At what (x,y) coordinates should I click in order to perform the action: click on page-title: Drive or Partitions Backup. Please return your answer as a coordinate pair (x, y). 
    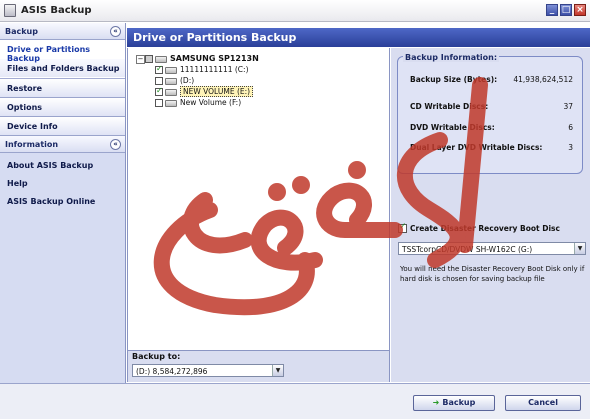
    Looking at the image, I should click on (215, 37).